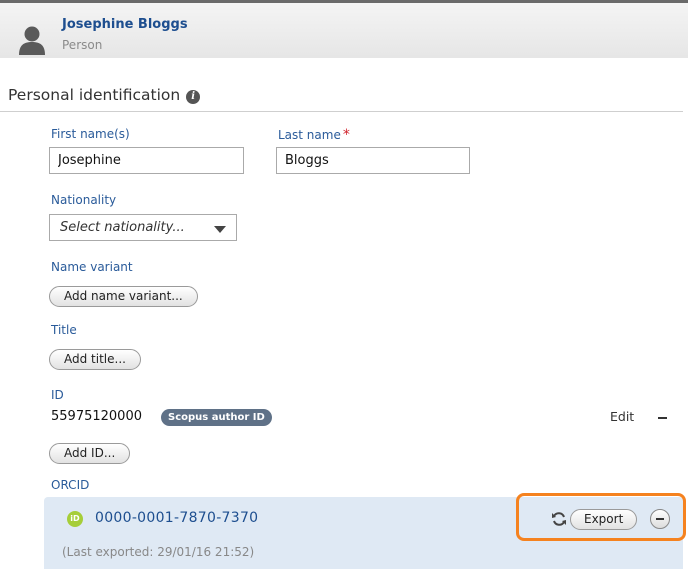  Describe the element at coordinates (341, 111) in the screenshot. I see `section-divider` at that location.